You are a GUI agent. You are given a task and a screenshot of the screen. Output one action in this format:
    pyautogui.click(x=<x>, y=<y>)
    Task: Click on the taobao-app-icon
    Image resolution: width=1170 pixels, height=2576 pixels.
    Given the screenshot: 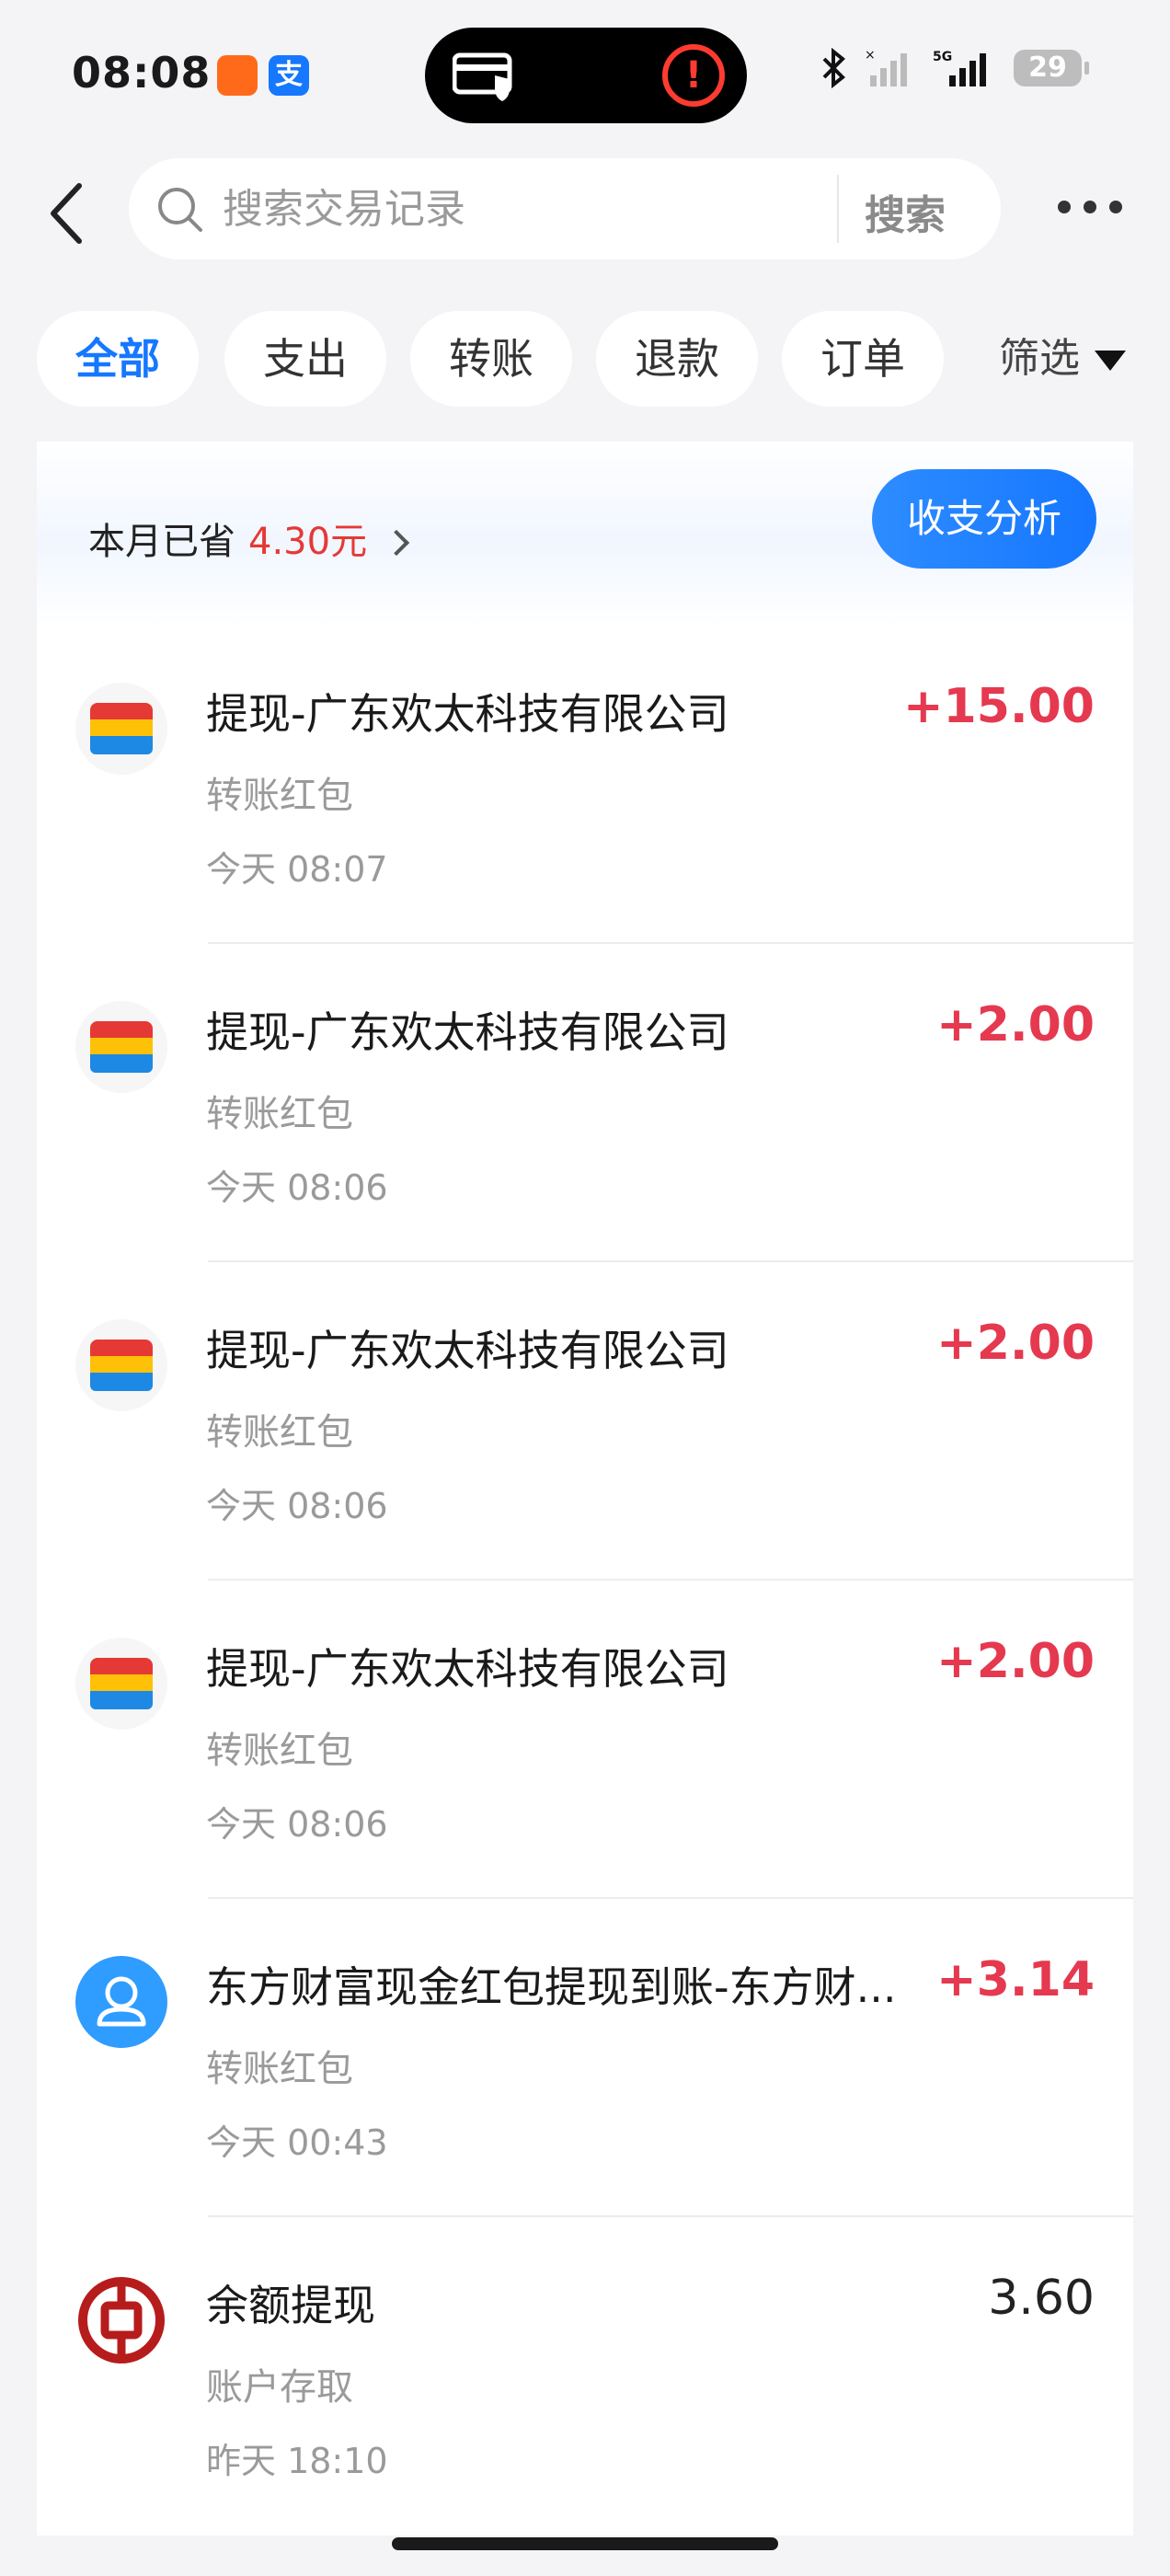 What is the action you would take?
    pyautogui.click(x=237, y=75)
    